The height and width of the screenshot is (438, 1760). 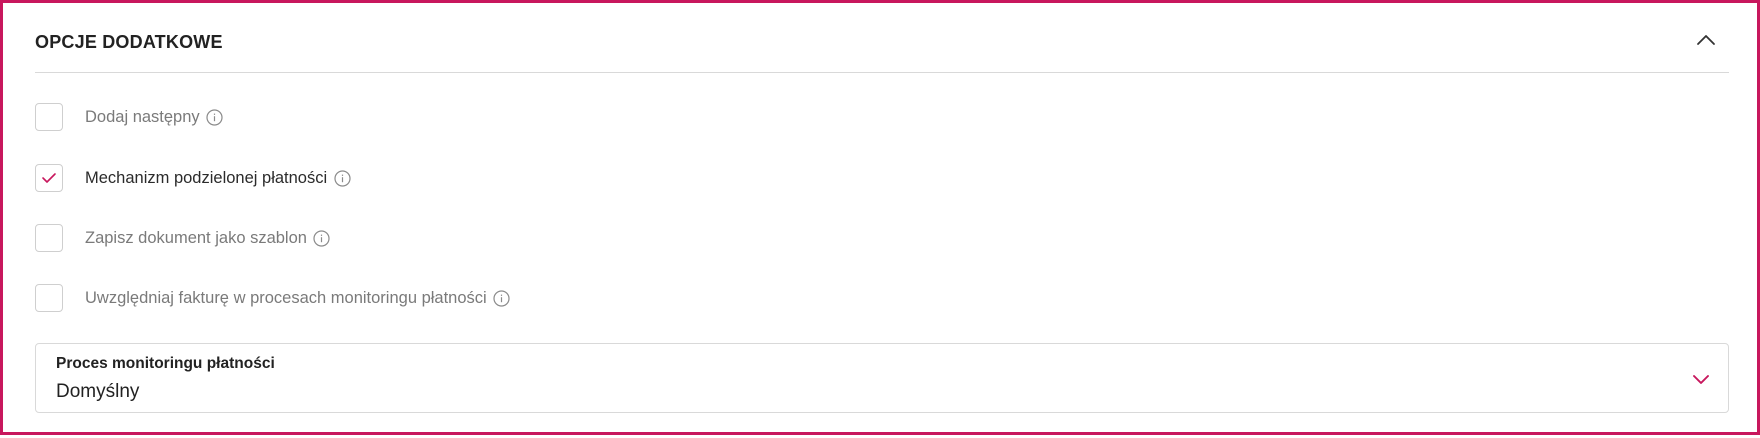 I want to click on option-save-template: Zapisz dokument jako szablon, so click(x=183, y=238).